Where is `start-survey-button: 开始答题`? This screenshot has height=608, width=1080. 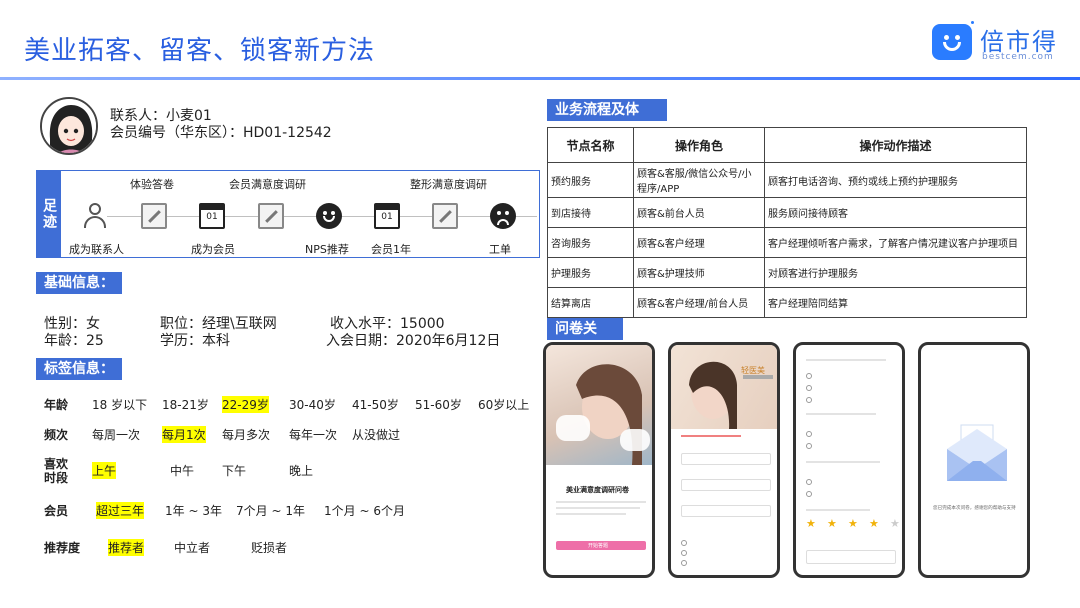
start-survey-button: 开始答题 is located at coordinates (601, 545).